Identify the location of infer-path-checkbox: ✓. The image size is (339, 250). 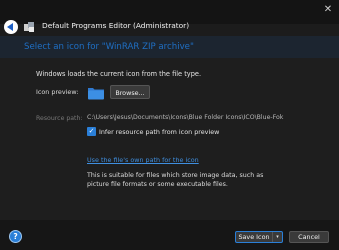
(91, 131).